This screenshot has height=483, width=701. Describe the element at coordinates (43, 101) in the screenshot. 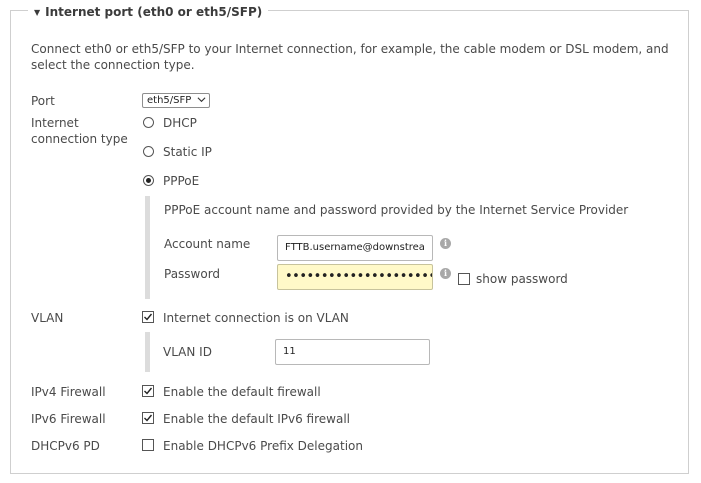

I see `port-label: Port` at that location.